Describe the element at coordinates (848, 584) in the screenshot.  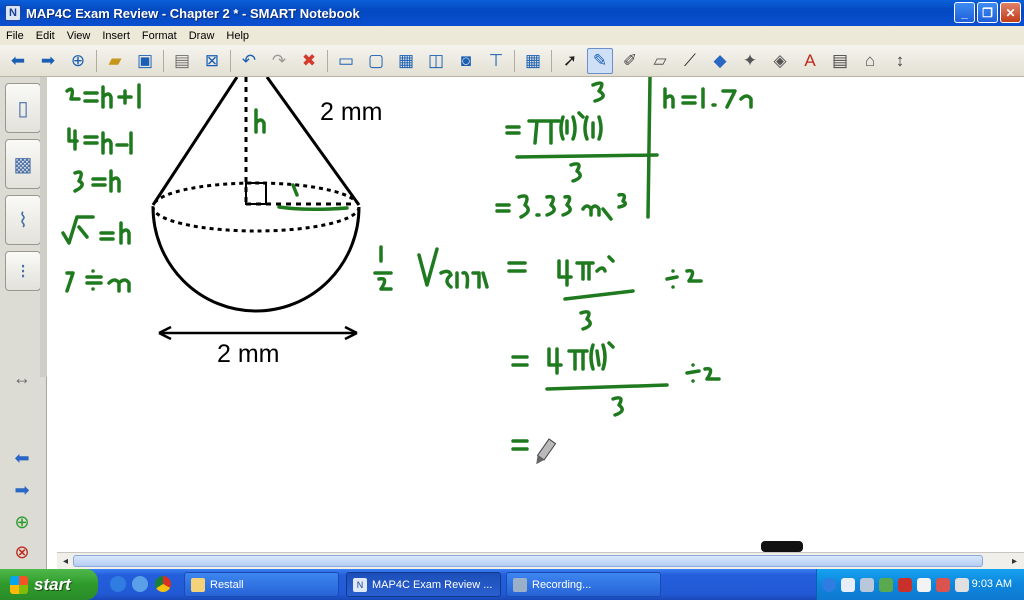
I see `network-icon` at that location.